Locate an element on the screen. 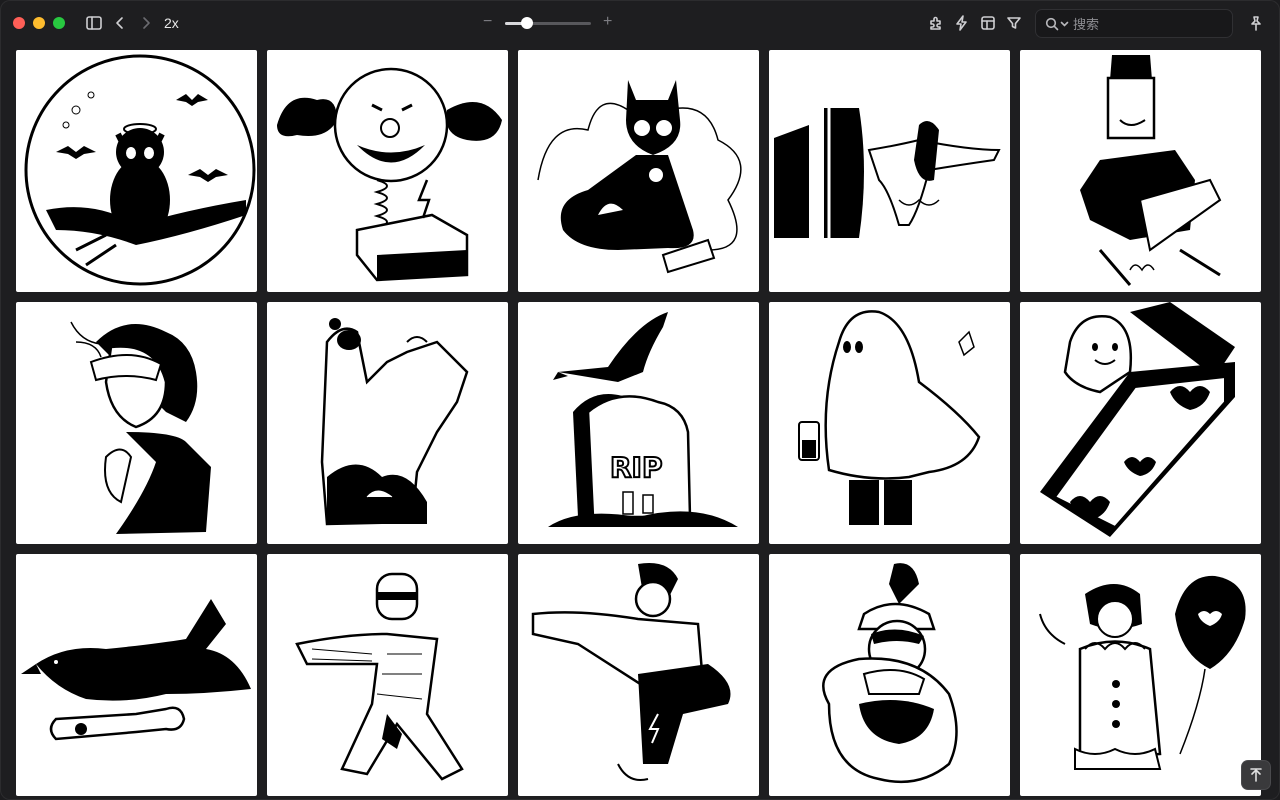 The image size is (1280, 800). layout-icon is located at coordinates (988, 23).